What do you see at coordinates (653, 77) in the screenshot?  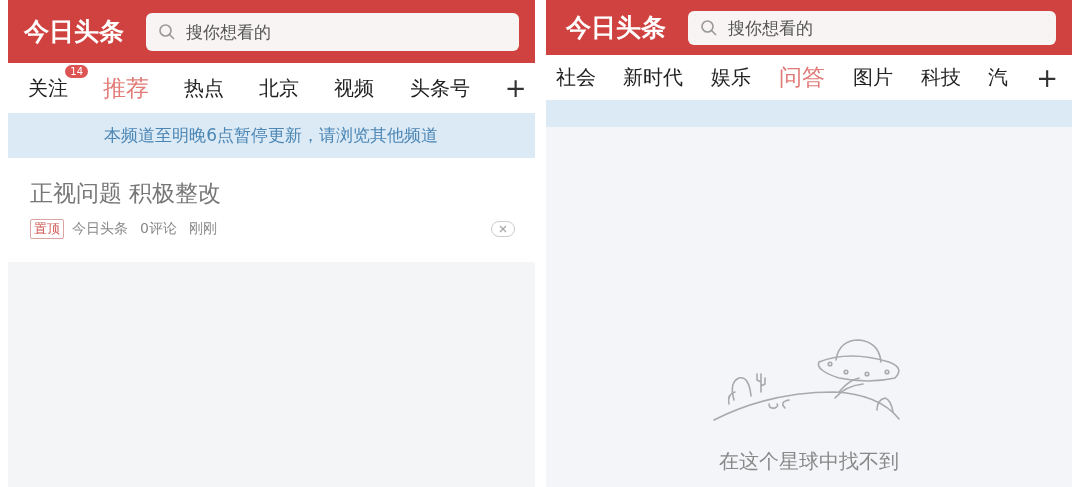 I see `channel-tab: 新时代` at bounding box center [653, 77].